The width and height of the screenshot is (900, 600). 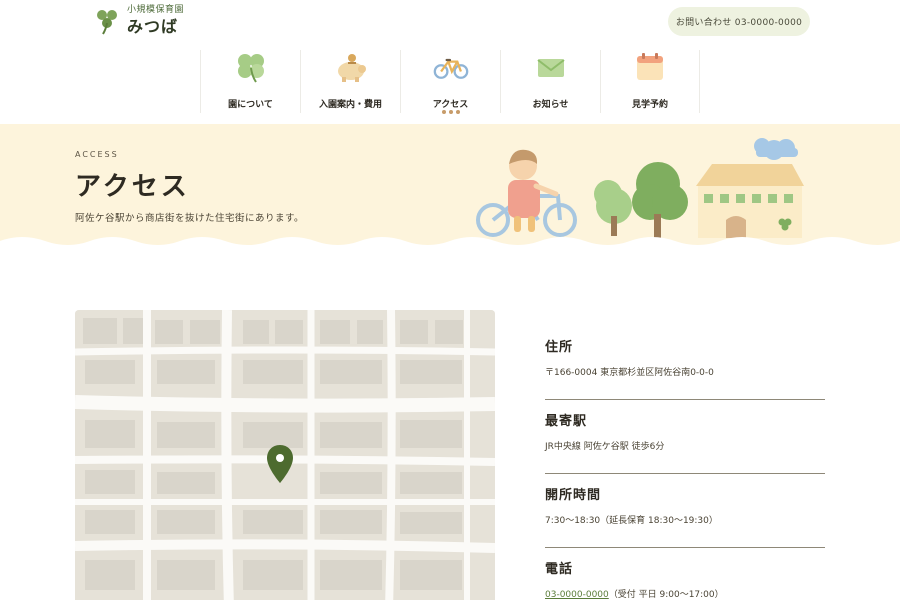 I want to click on nav-item-access: アクセス, so click(x=450, y=82).